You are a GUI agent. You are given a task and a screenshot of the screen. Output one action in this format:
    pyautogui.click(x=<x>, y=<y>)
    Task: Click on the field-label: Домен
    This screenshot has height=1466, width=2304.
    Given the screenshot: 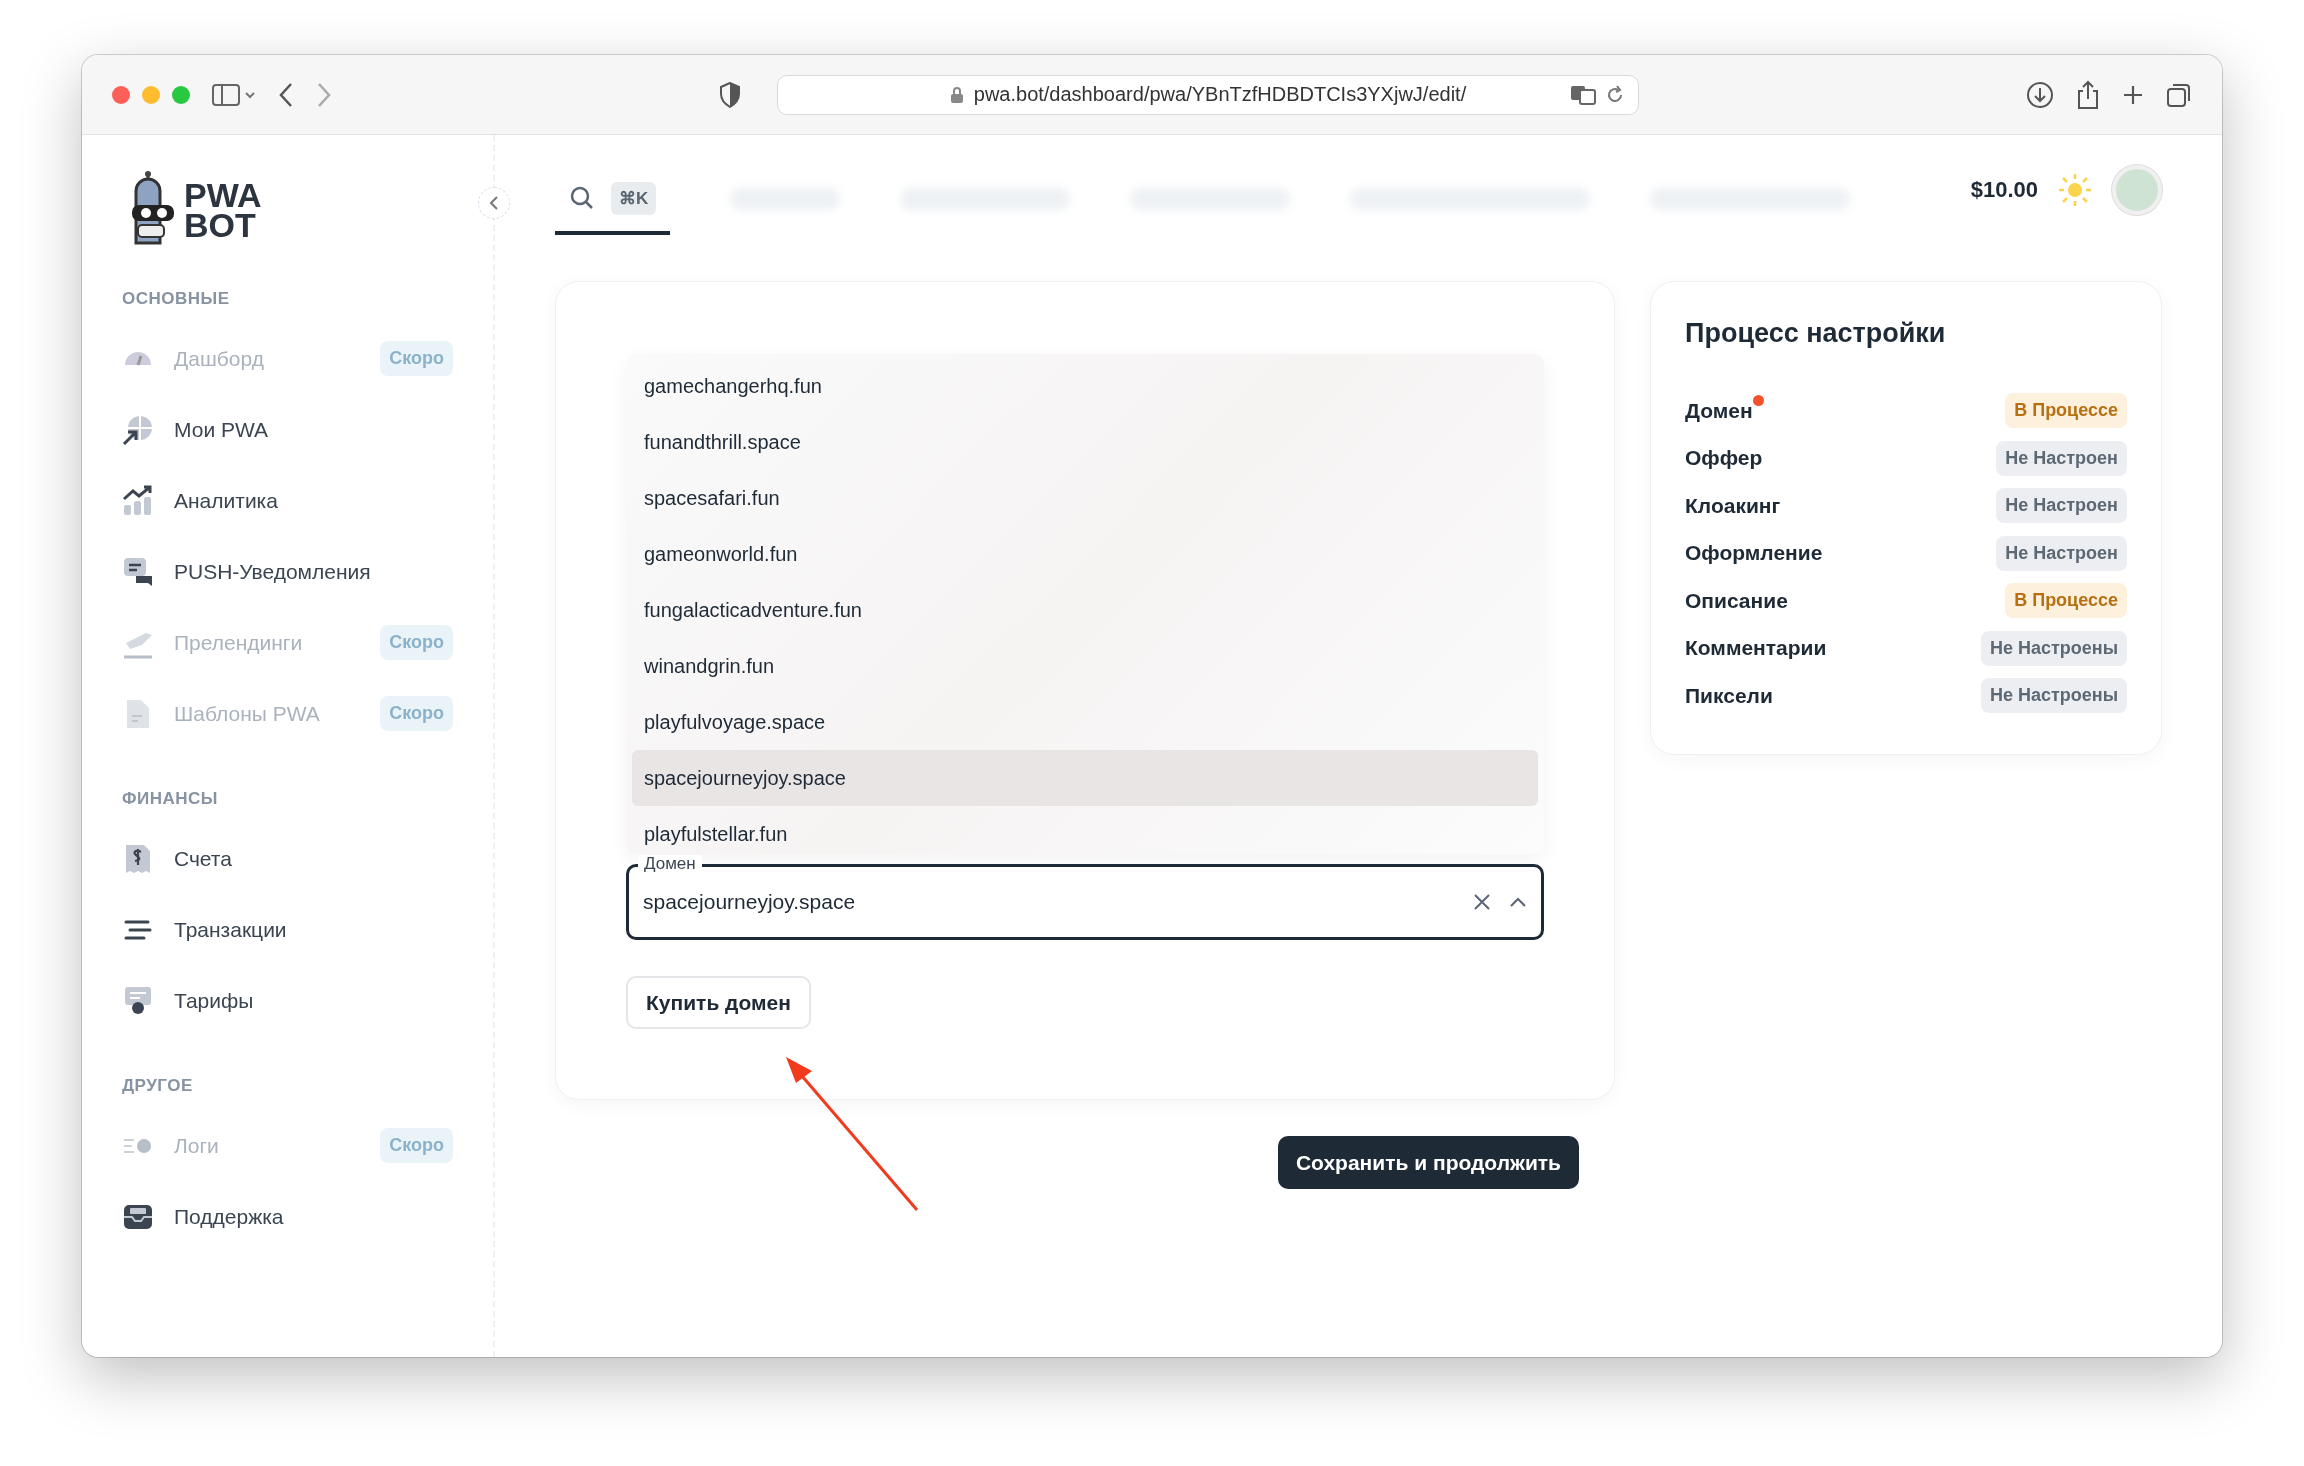 What is the action you would take?
    pyautogui.click(x=670, y=864)
    